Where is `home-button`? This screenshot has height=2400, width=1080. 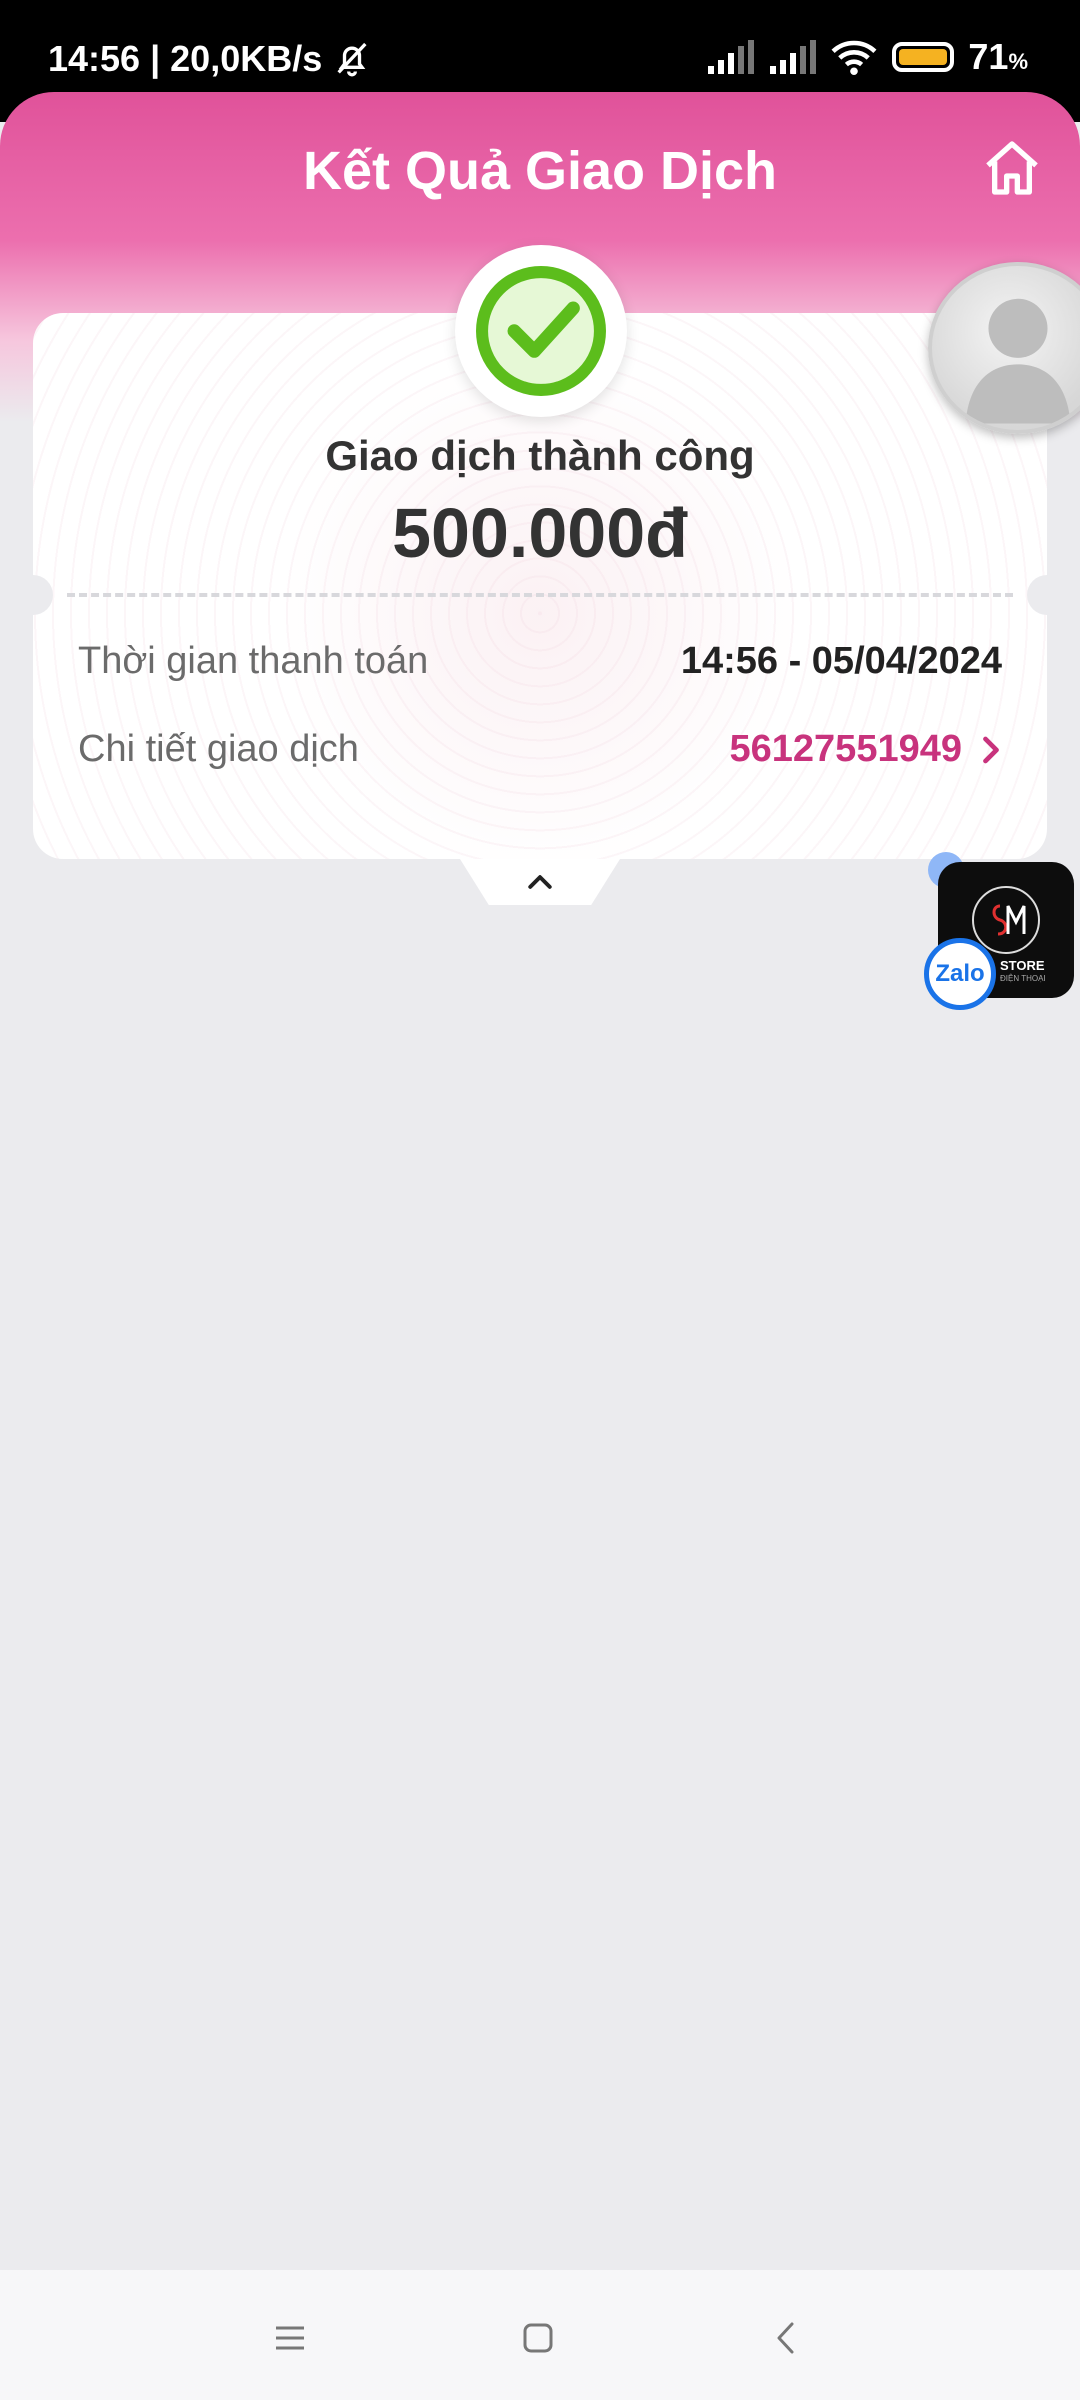 home-button is located at coordinates (1012, 168).